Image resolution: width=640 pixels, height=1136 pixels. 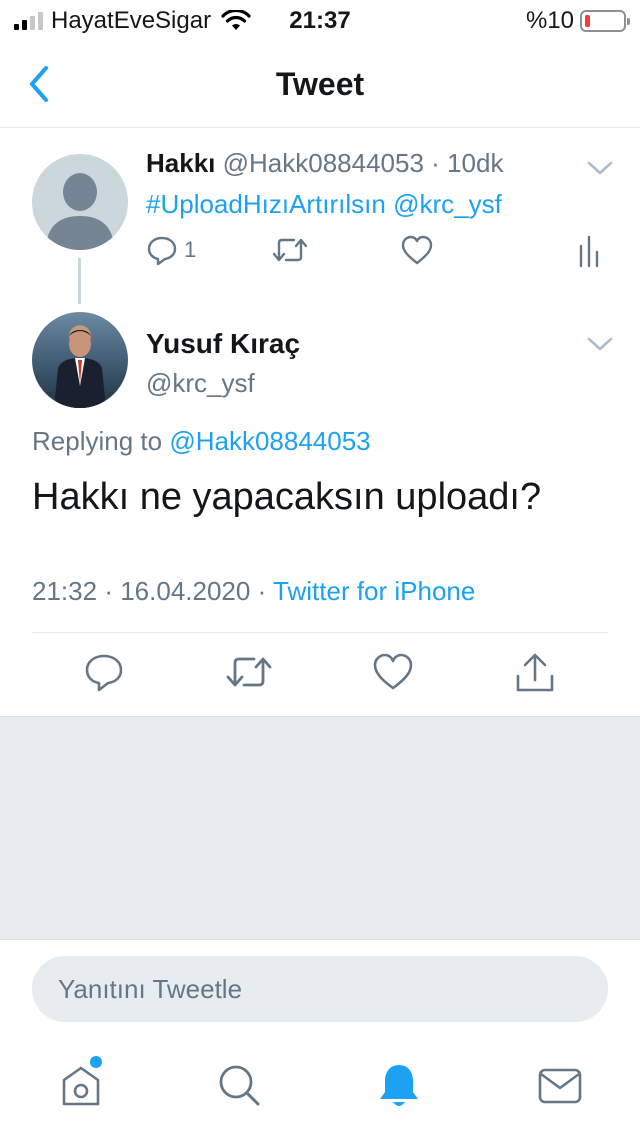 I want to click on analytics-icon, so click(x=590, y=251).